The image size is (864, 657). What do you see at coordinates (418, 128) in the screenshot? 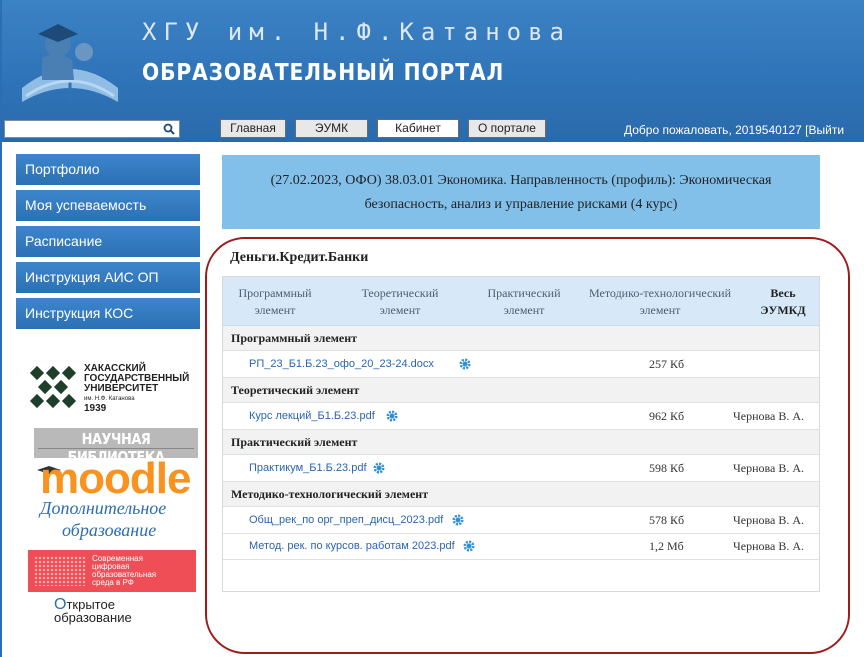
I see `nav-cabinet: Кабинет` at bounding box center [418, 128].